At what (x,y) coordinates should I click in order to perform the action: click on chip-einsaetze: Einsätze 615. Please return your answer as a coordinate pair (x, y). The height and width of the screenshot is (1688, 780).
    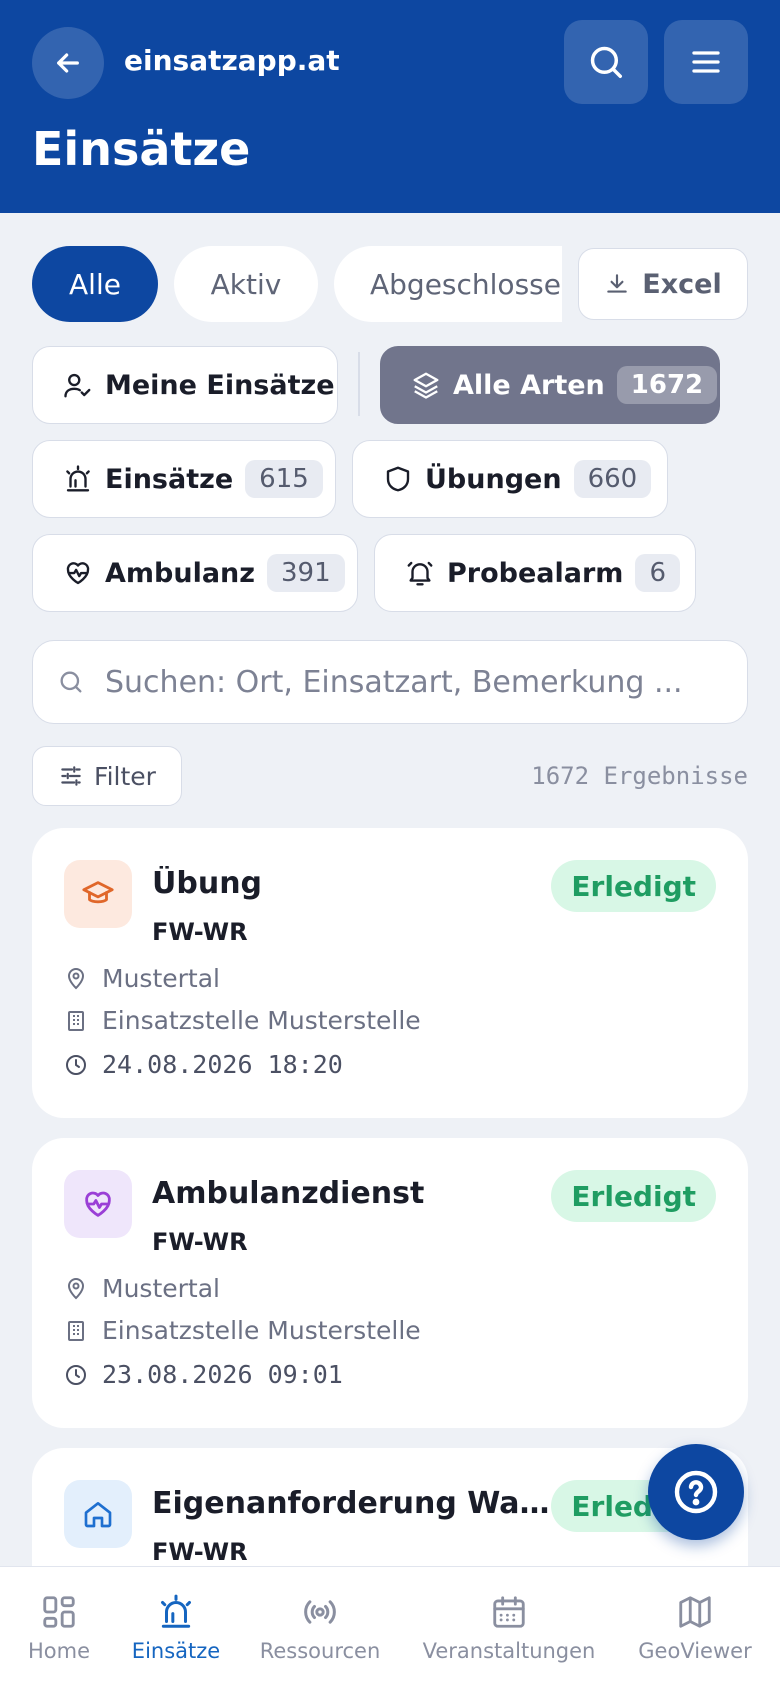
    Looking at the image, I should click on (184, 479).